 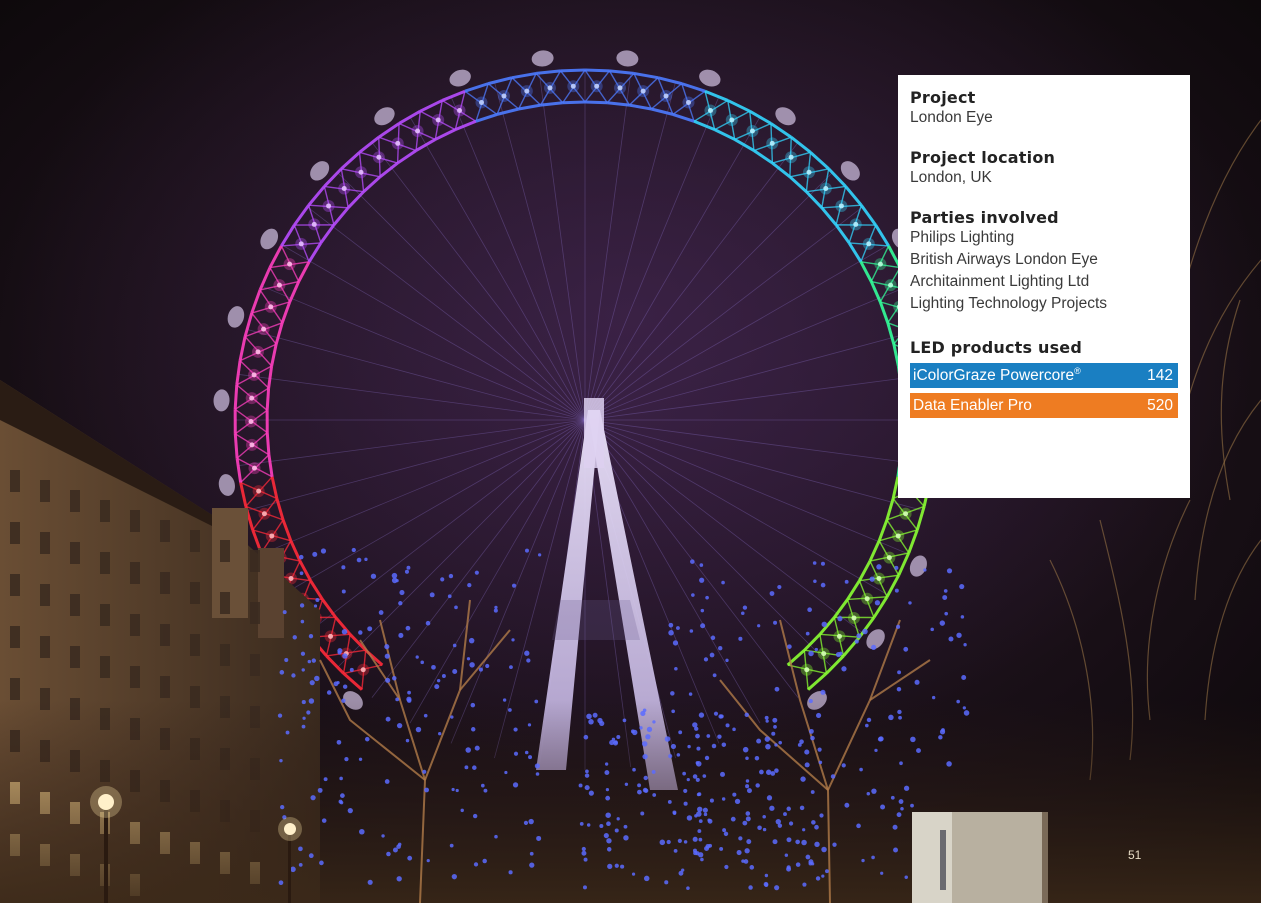 I want to click on product-name: Data Enabler Pro, so click(x=972, y=405).